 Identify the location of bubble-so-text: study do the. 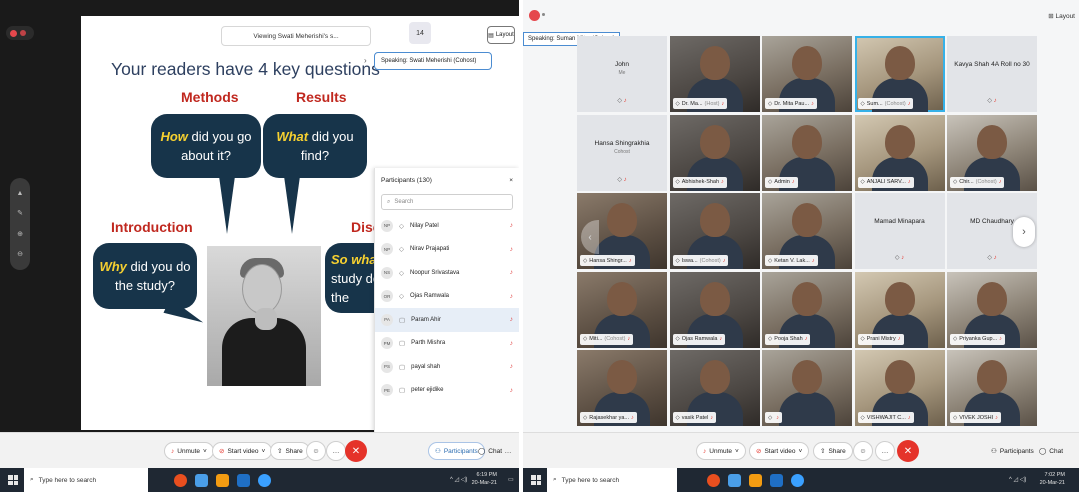
(356, 287).